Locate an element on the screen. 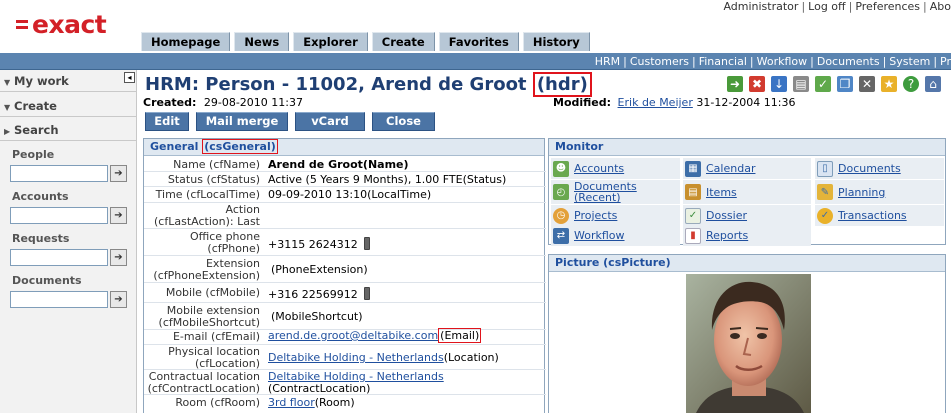  top-link-log-off: Log off is located at coordinates (826, 6).